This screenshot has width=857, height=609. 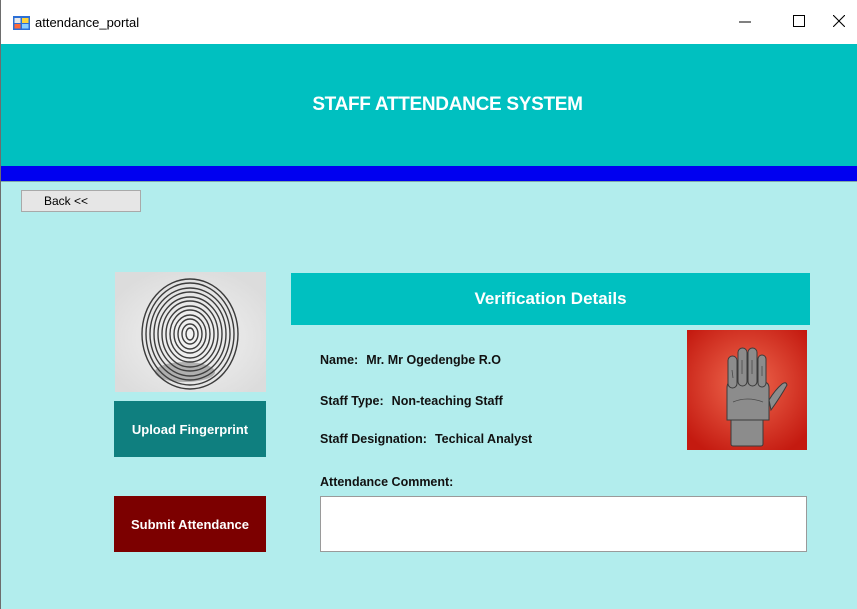 What do you see at coordinates (429, 22) in the screenshot?
I see `title-bar: attendance_portal` at bounding box center [429, 22].